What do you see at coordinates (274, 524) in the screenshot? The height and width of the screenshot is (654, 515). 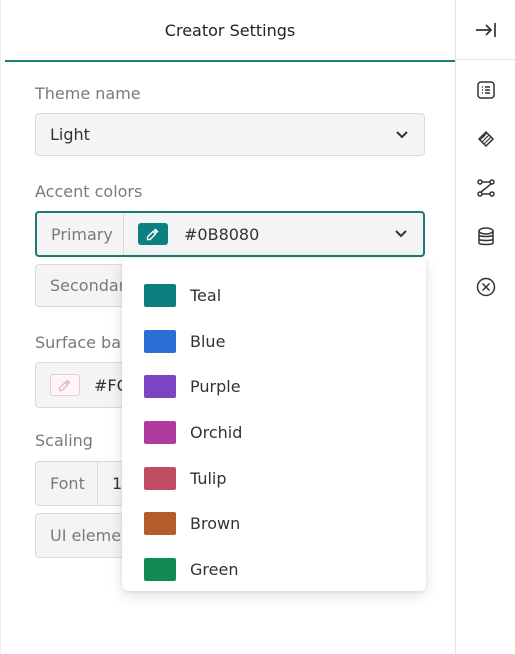 I see `color-option-brown: Brown` at bounding box center [274, 524].